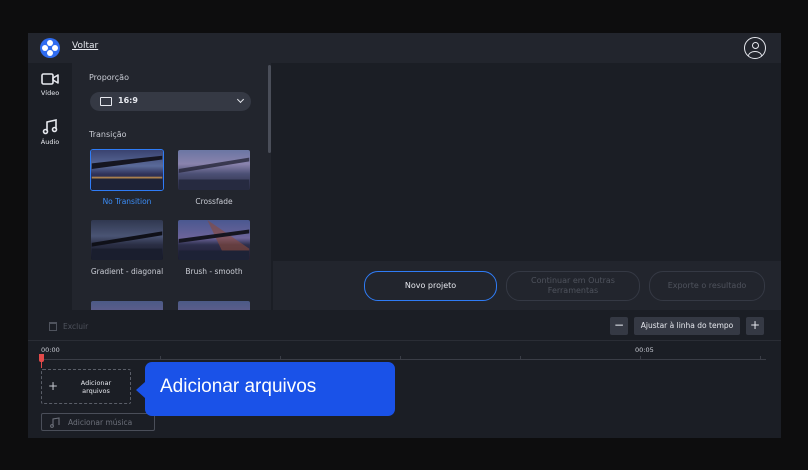  What do you see at coordinates (573, 286) in the screenshot?
I see `continue-in-other-tools-button: Continuar em Outras Ferramentas` at bounding box center [573, 286].